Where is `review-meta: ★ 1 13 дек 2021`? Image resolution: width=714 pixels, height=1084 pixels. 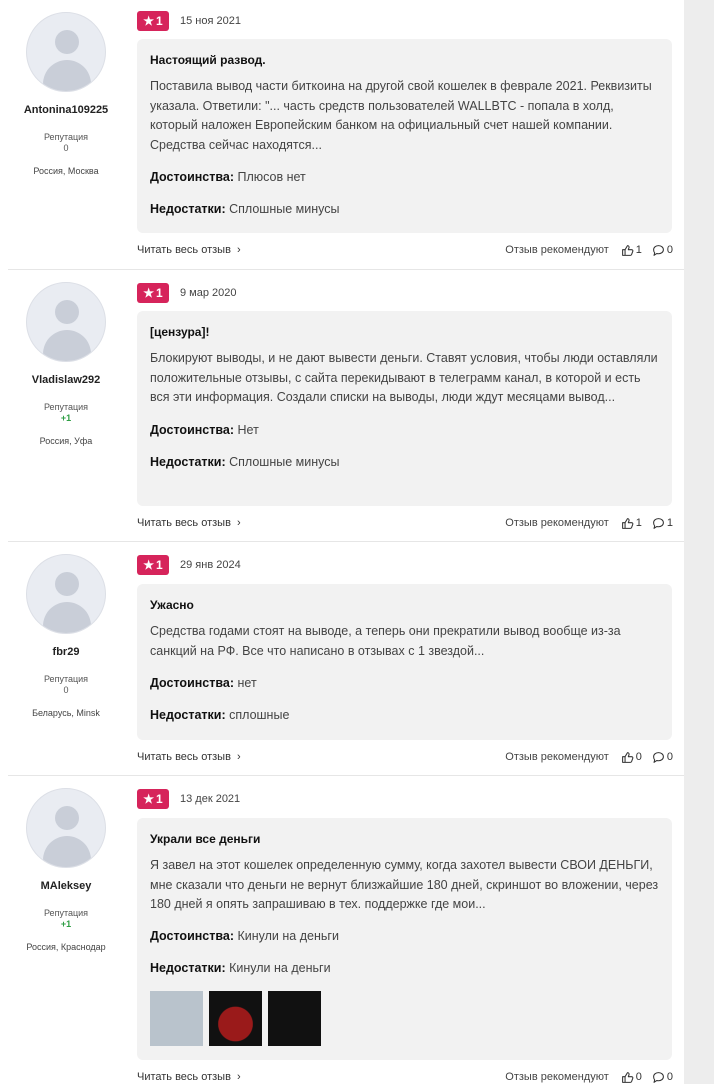
review-meta: ★ 1 13 дек 2021 is located at coordinates (188, 798).